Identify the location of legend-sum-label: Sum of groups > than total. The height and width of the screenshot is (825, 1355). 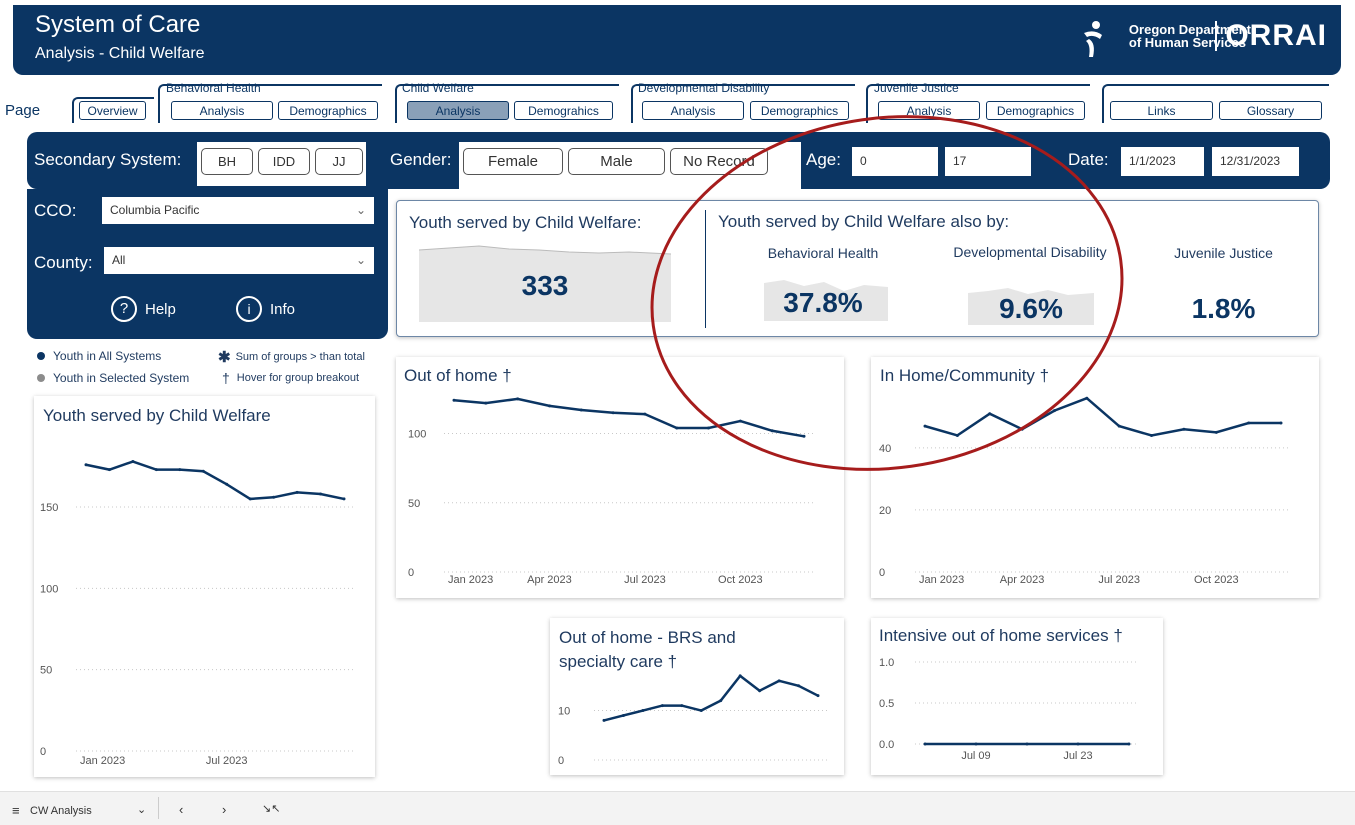
(300, 357).